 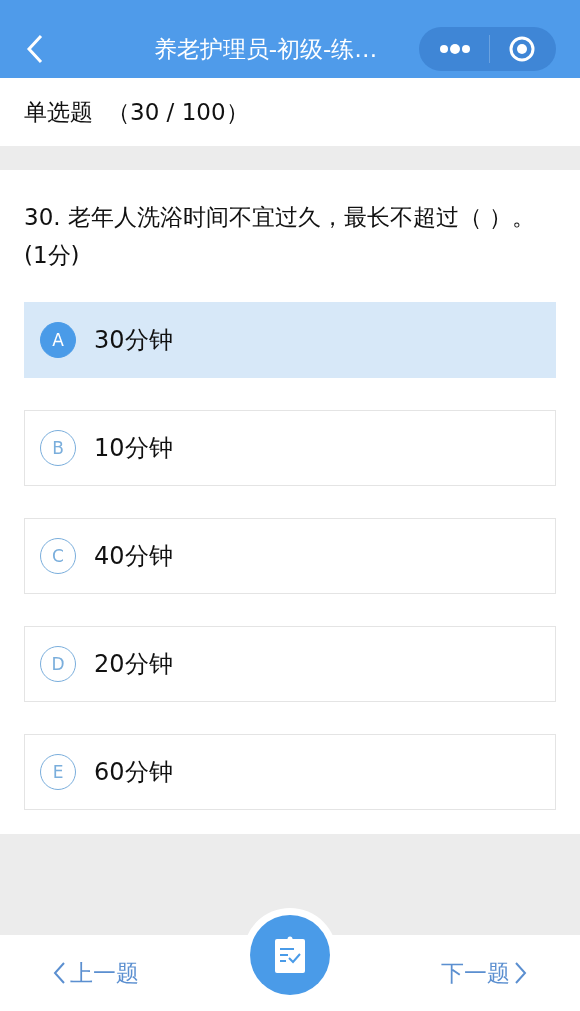 I want to click on option-text: 20分钟, so click(x=133, y=664).